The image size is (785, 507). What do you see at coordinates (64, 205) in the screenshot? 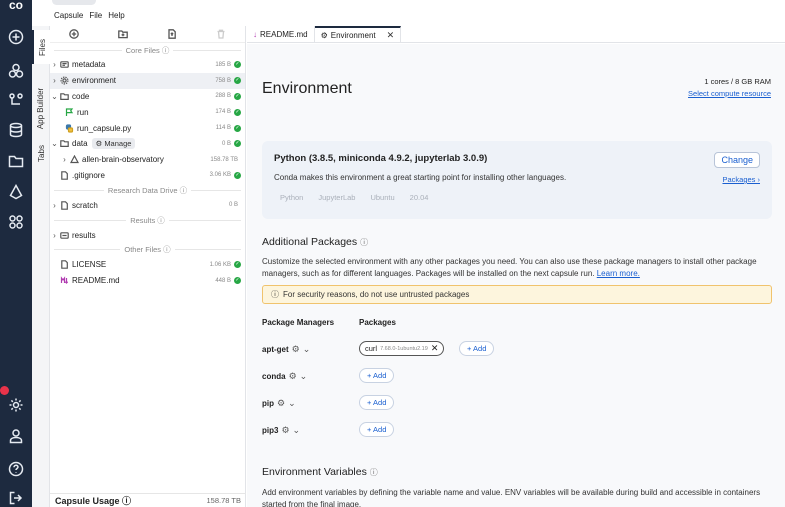
I see `file-icon` at bounding box center [64, 205].